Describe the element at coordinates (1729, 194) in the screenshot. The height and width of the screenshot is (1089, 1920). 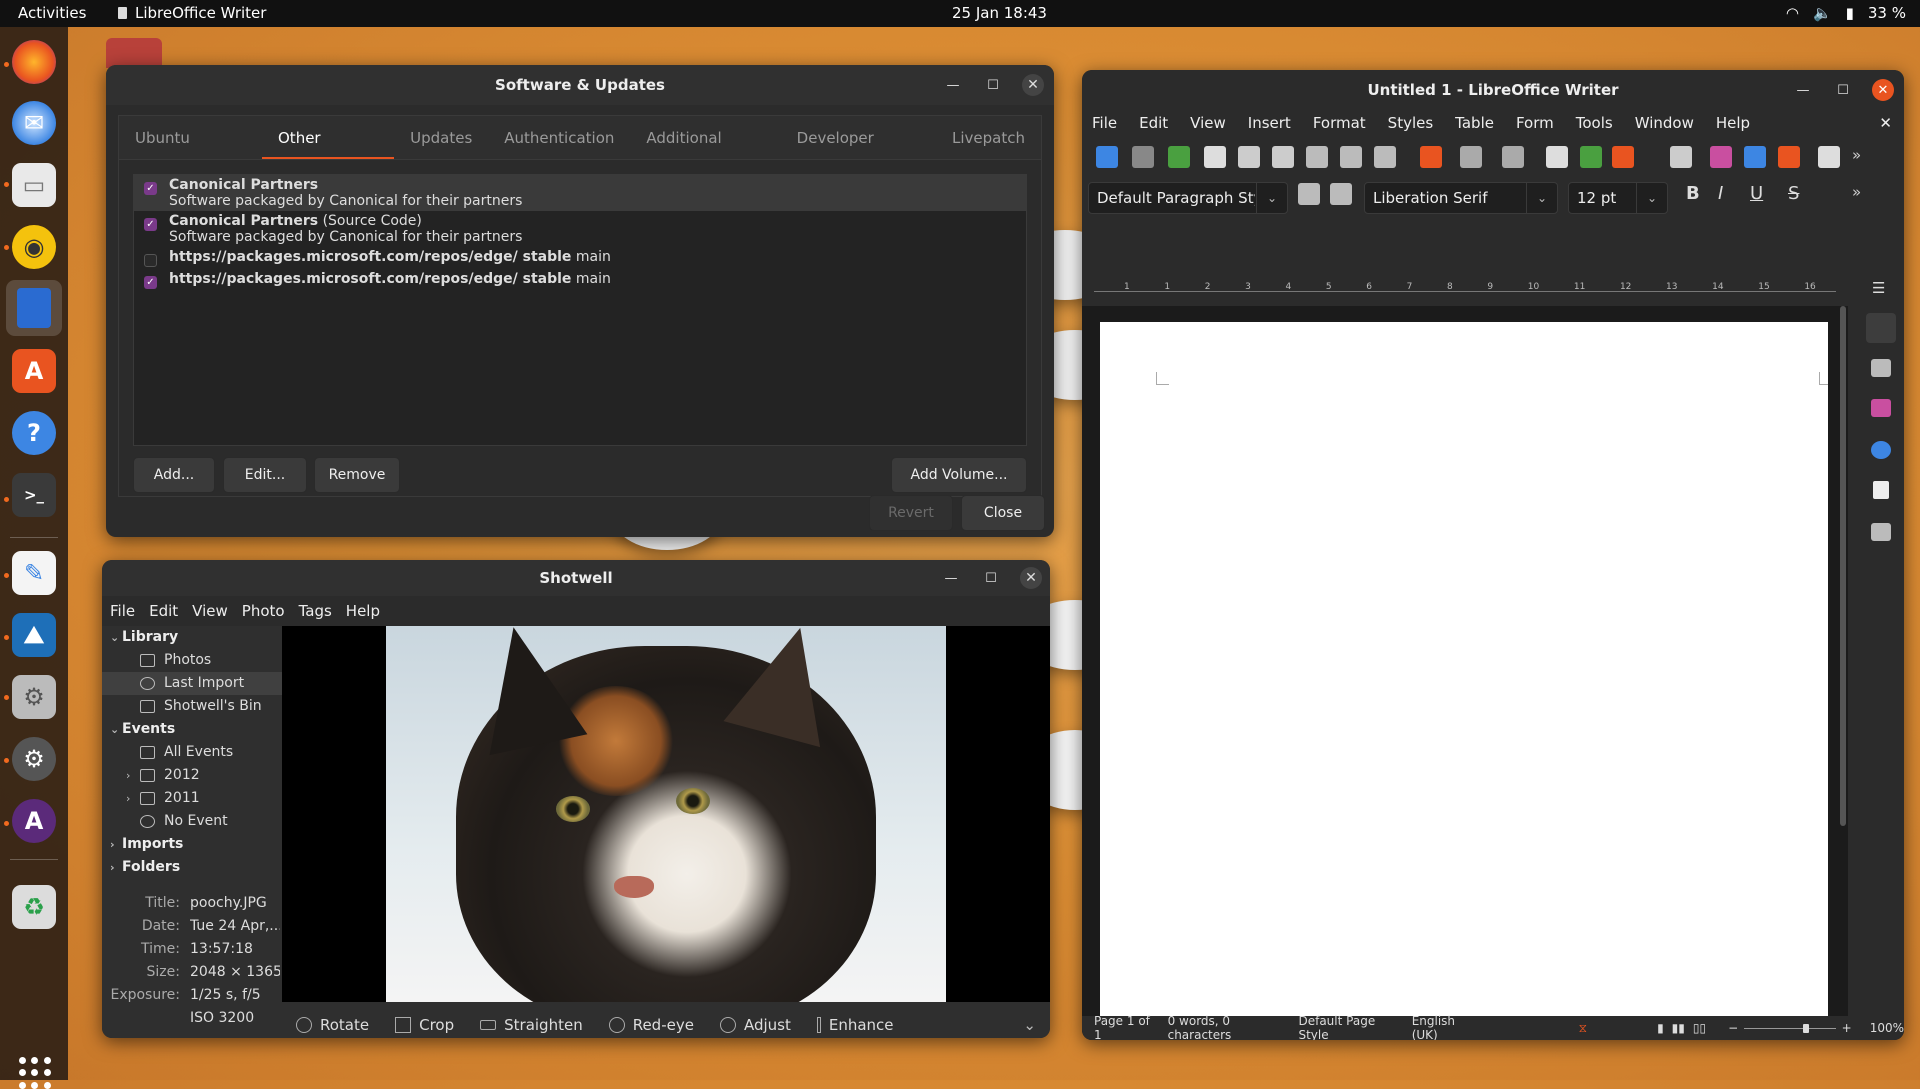
I see `italic-icon: I` at that location.